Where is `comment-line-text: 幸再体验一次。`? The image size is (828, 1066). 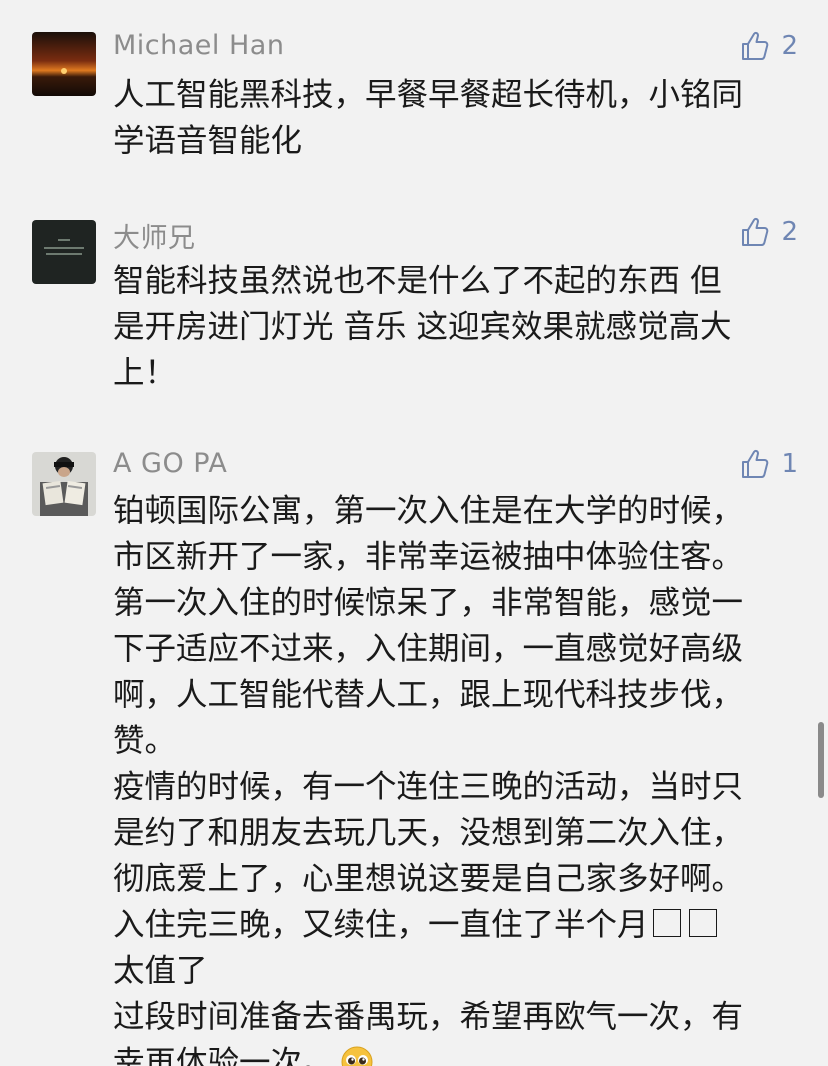 comment-line-text: 幸再体验一次。 is located at coordinates (223, 1055).